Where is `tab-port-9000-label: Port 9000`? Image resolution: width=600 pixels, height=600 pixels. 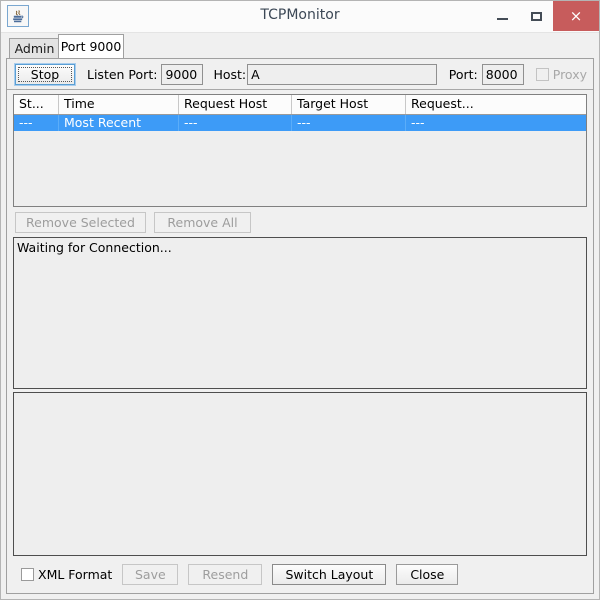 tab-port-9000-label: Port 9000 is located at coordinates (91, 46).